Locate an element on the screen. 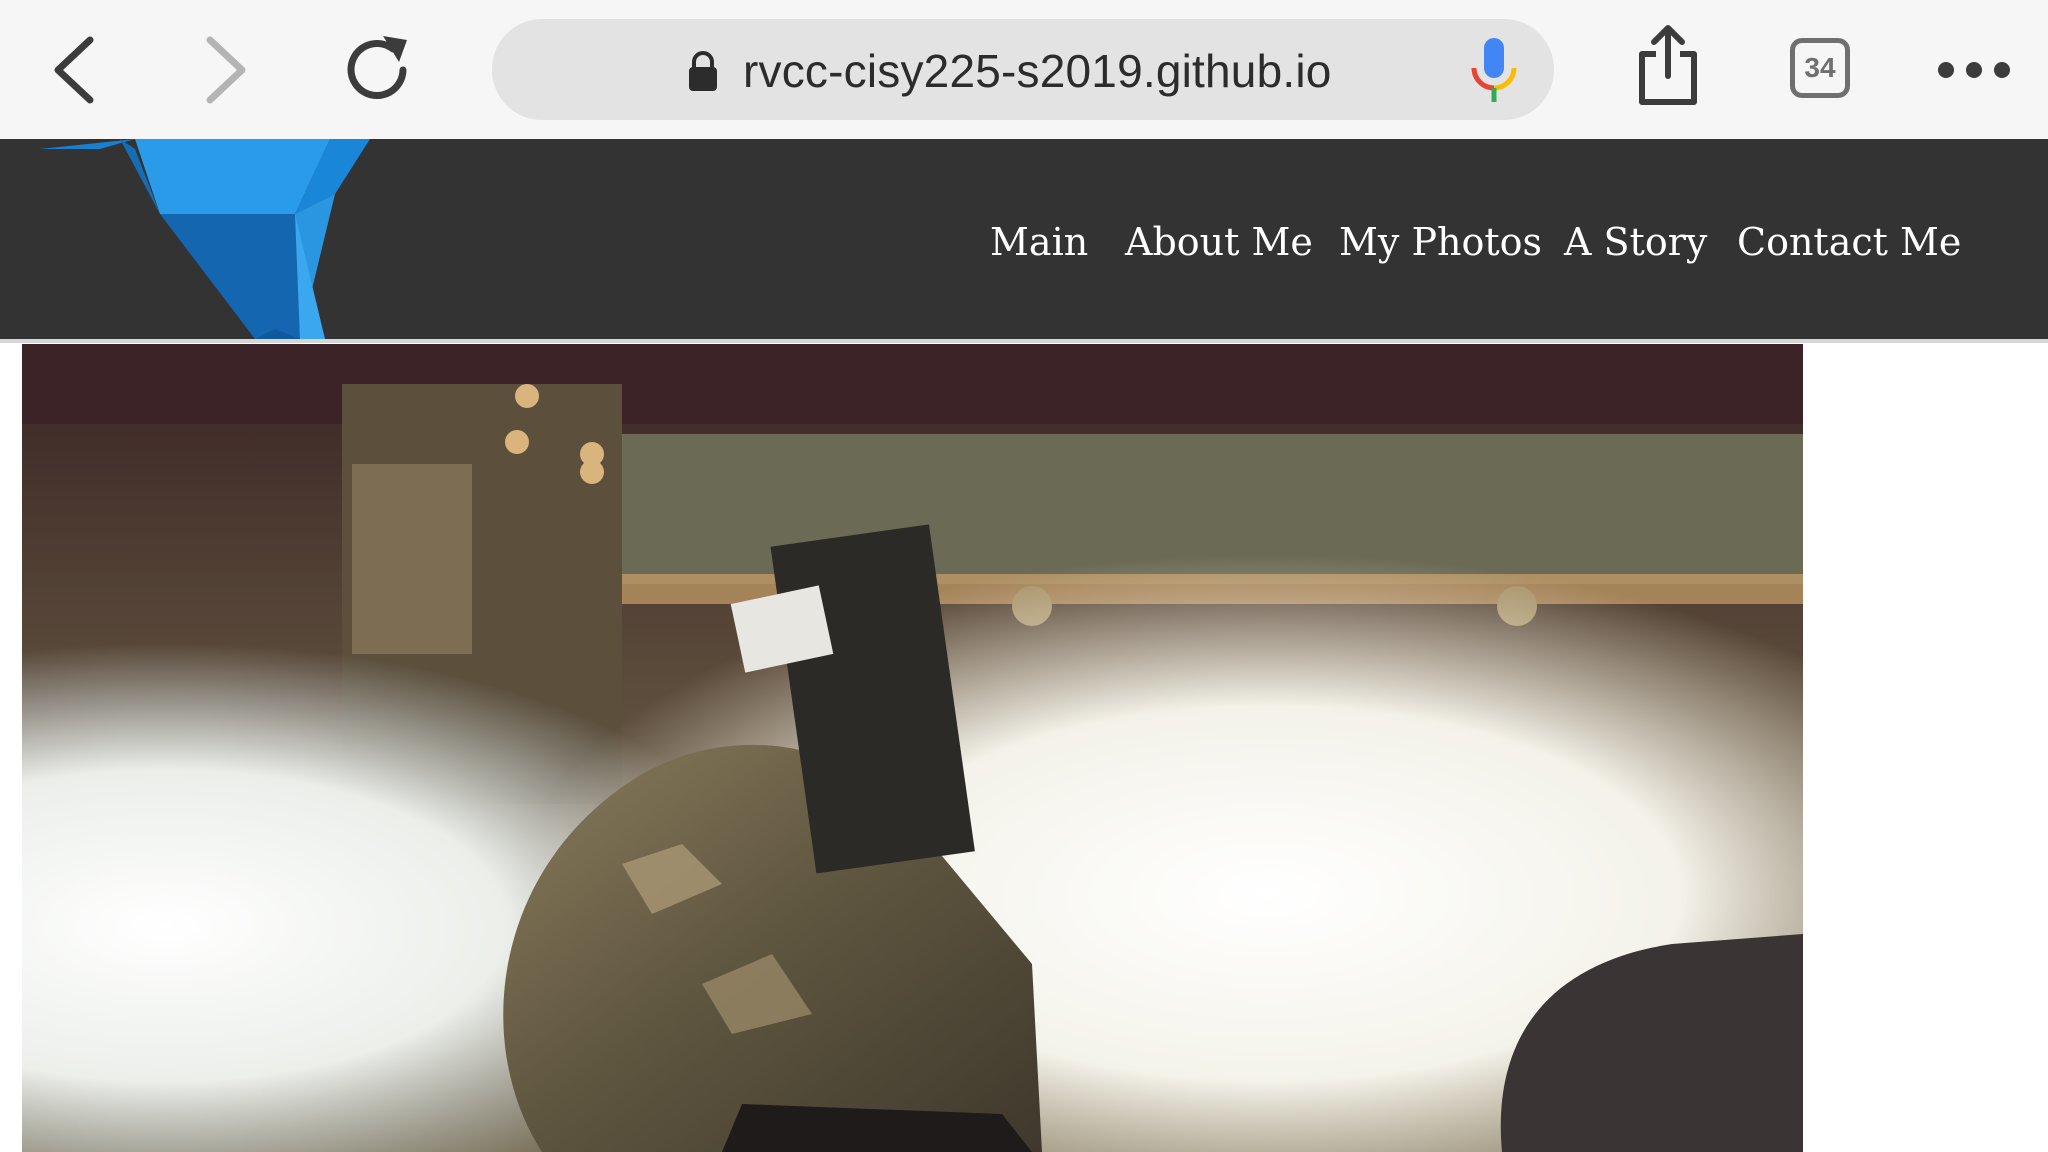 The height and width of the screenshot is (1152, 2048). nav-item-main: Main is located at coordinates (1039, 242).